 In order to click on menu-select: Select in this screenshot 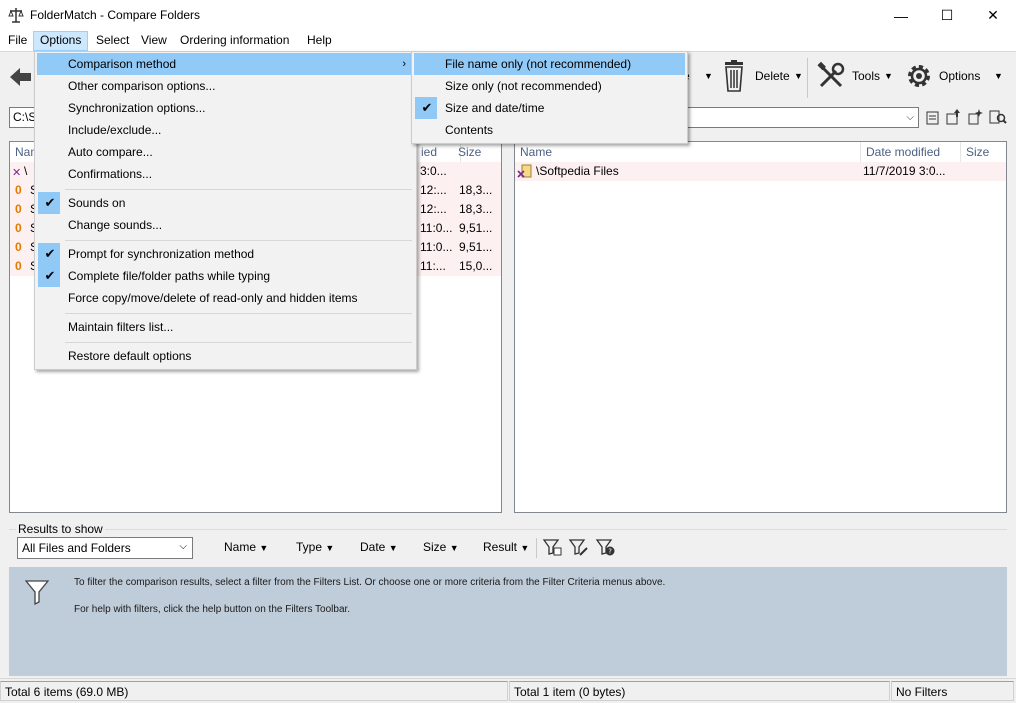, I will do `click(112, 41)`.